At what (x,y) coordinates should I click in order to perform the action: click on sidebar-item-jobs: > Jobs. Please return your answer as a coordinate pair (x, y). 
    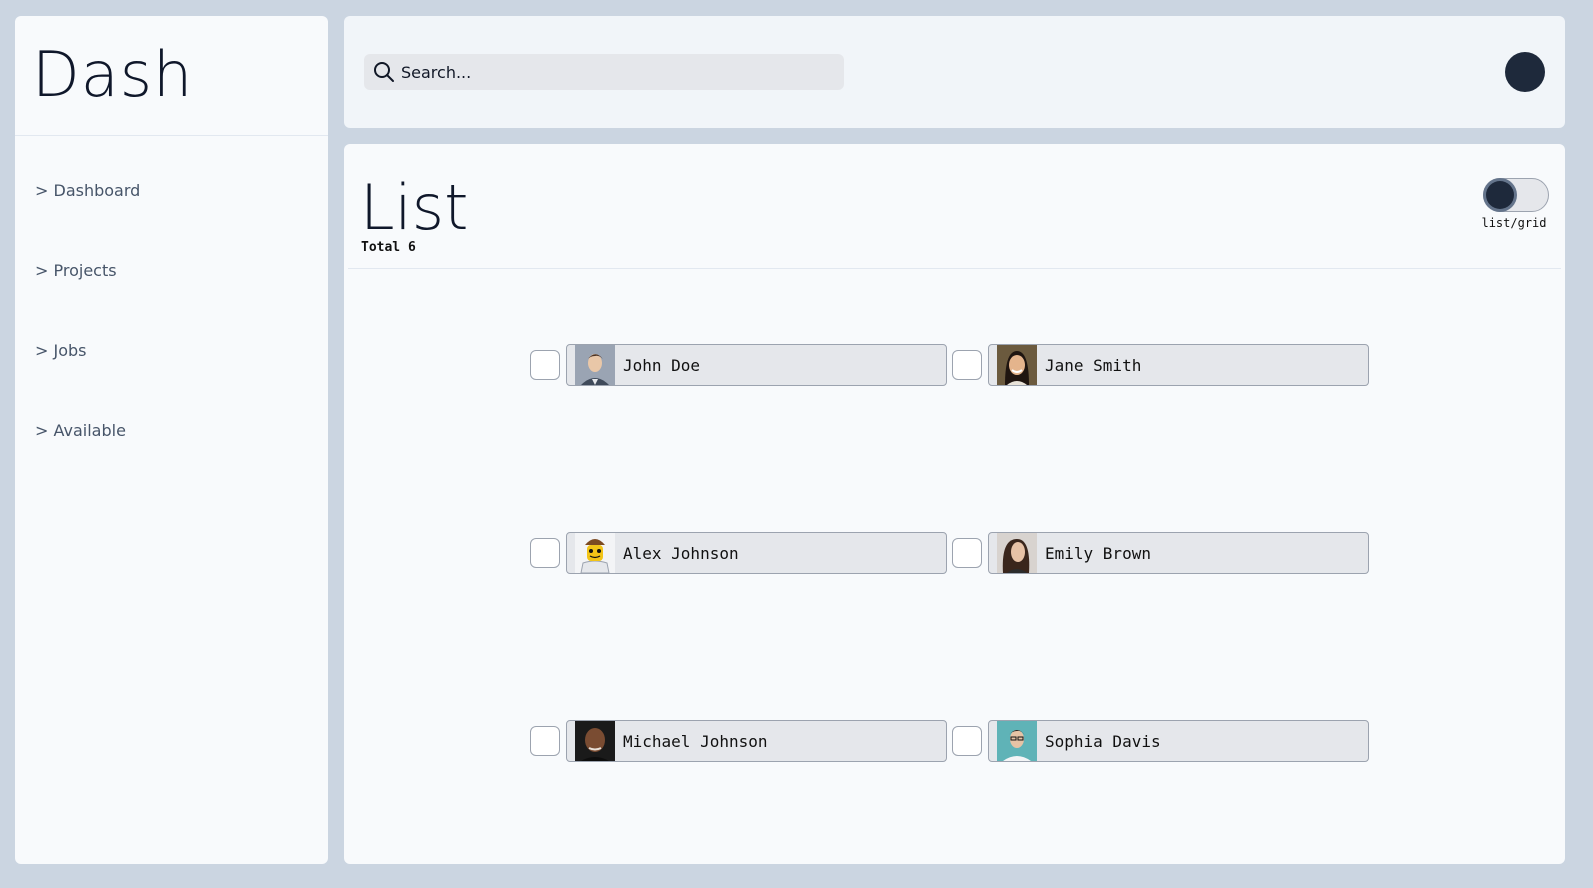
    Looking at the image, I should click on (171, 351).